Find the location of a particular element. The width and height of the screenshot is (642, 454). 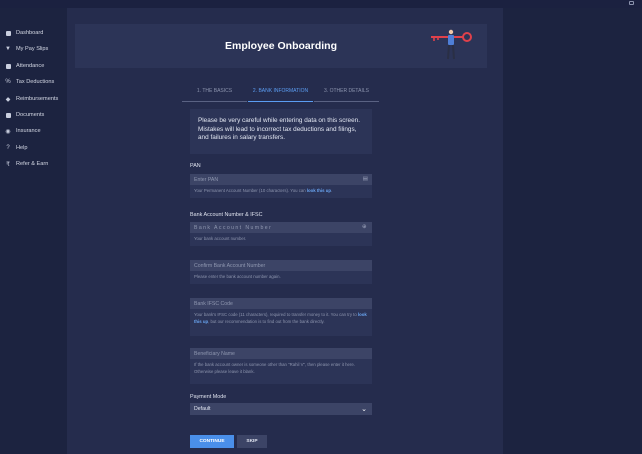

onboarding-banner: Employee Onboarding is located at coordinates (281, 46).